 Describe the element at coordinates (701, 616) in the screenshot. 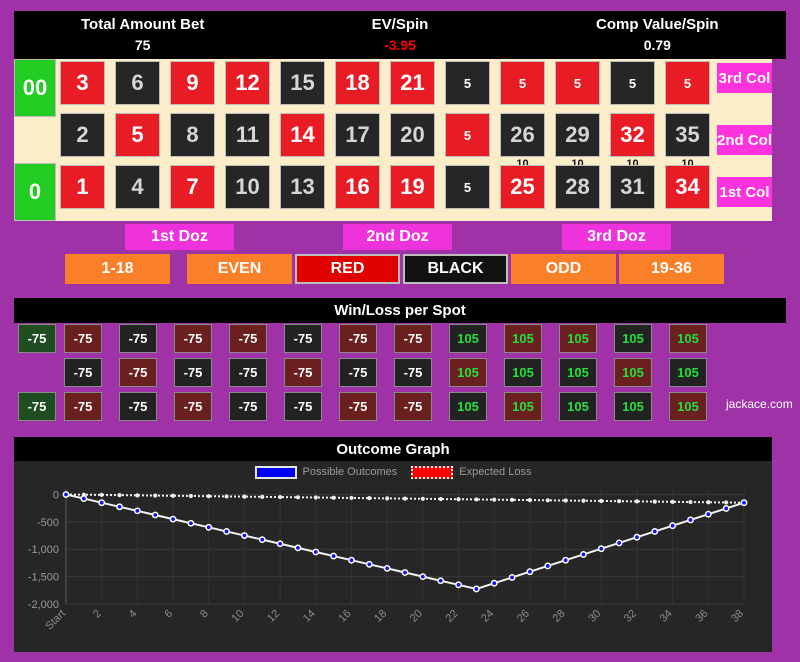

I see `x-tick-label: 36` at that location.